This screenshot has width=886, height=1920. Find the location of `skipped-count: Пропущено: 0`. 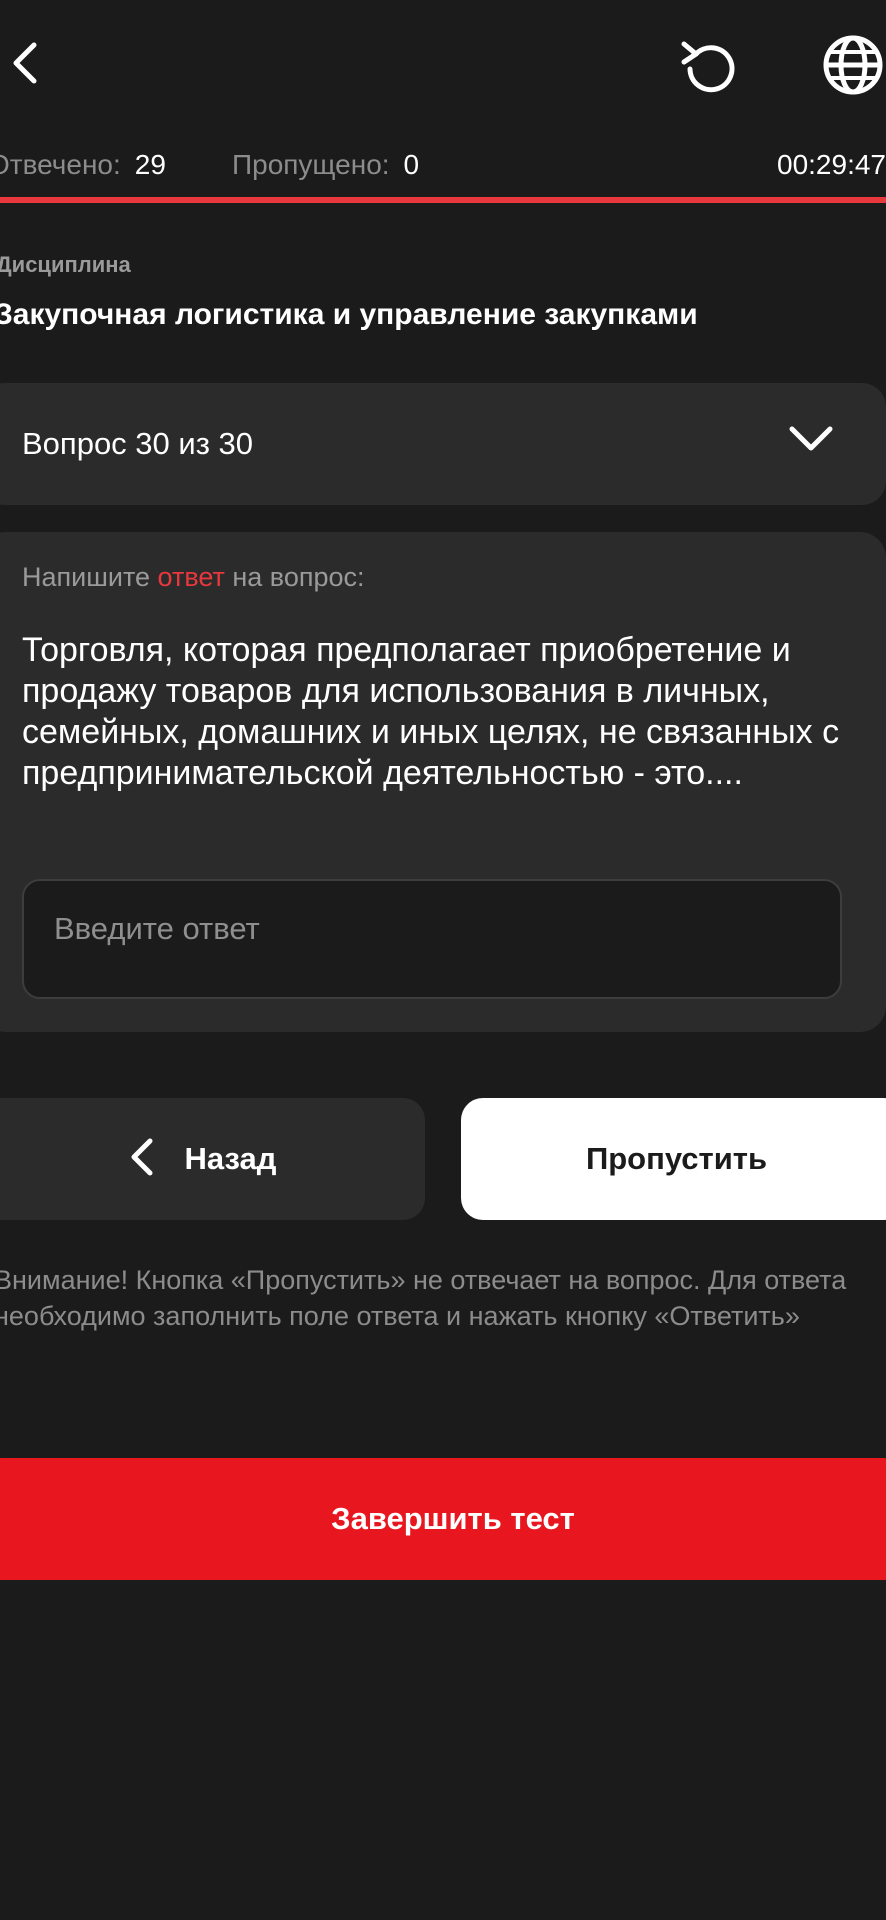

skipped-count: Пропущено: 0 is located at coordinates (325, 165).